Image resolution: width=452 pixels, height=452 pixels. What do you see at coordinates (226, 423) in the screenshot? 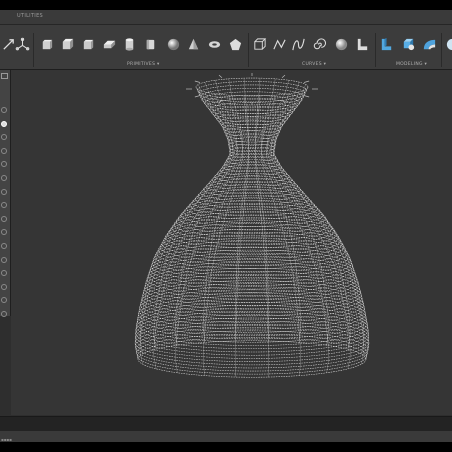
I see `status-bar` at bounding box center [226, 423].